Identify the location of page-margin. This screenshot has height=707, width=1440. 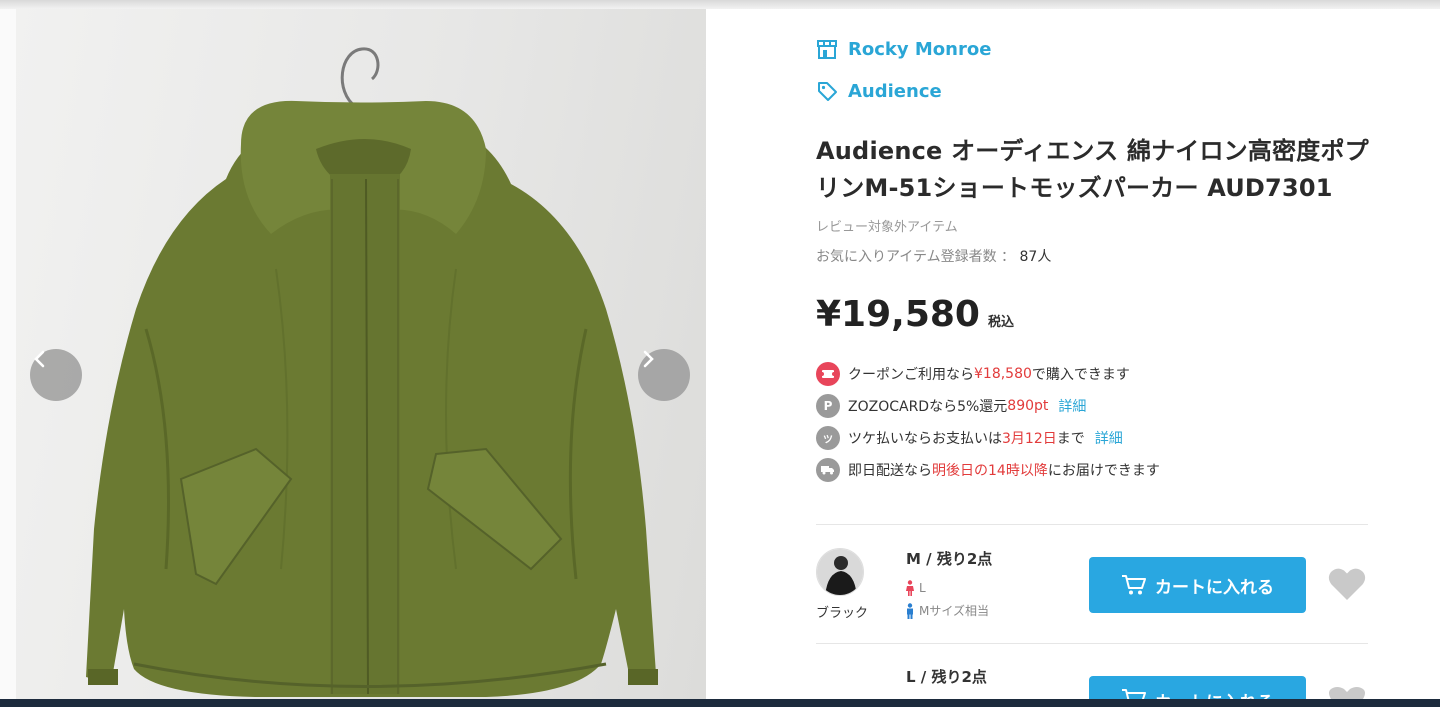
(8, 354).